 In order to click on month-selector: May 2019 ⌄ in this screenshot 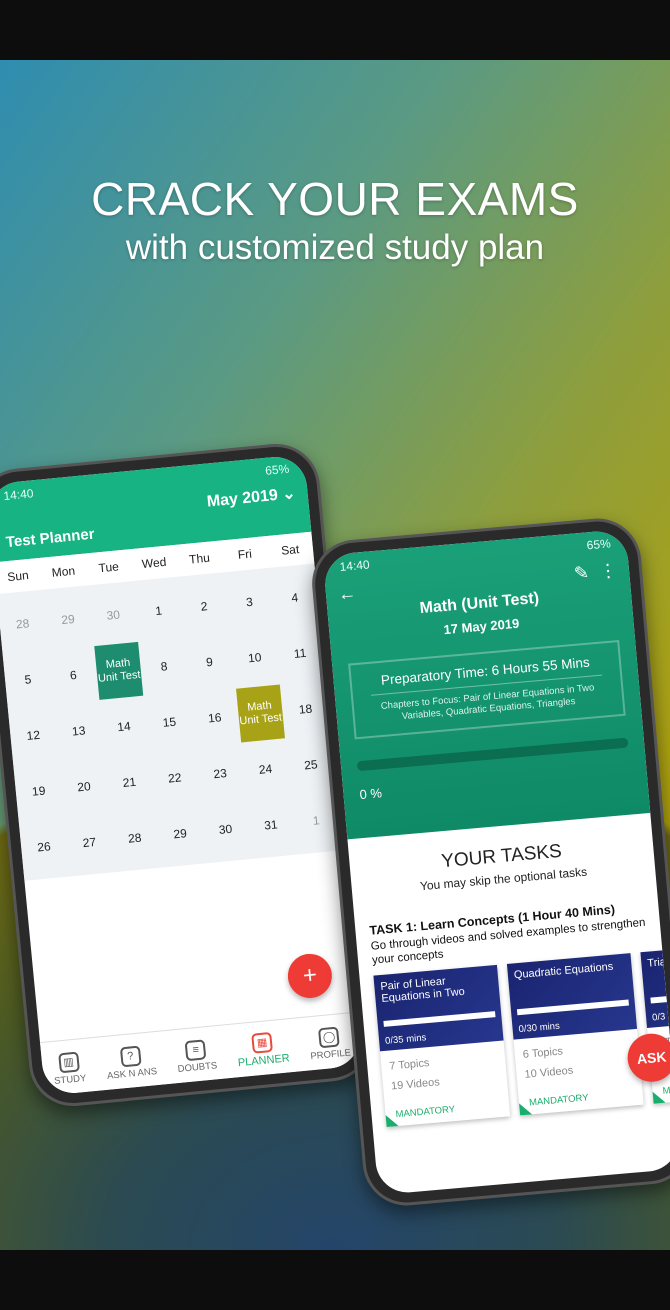, I will do `click(251, 497)`.